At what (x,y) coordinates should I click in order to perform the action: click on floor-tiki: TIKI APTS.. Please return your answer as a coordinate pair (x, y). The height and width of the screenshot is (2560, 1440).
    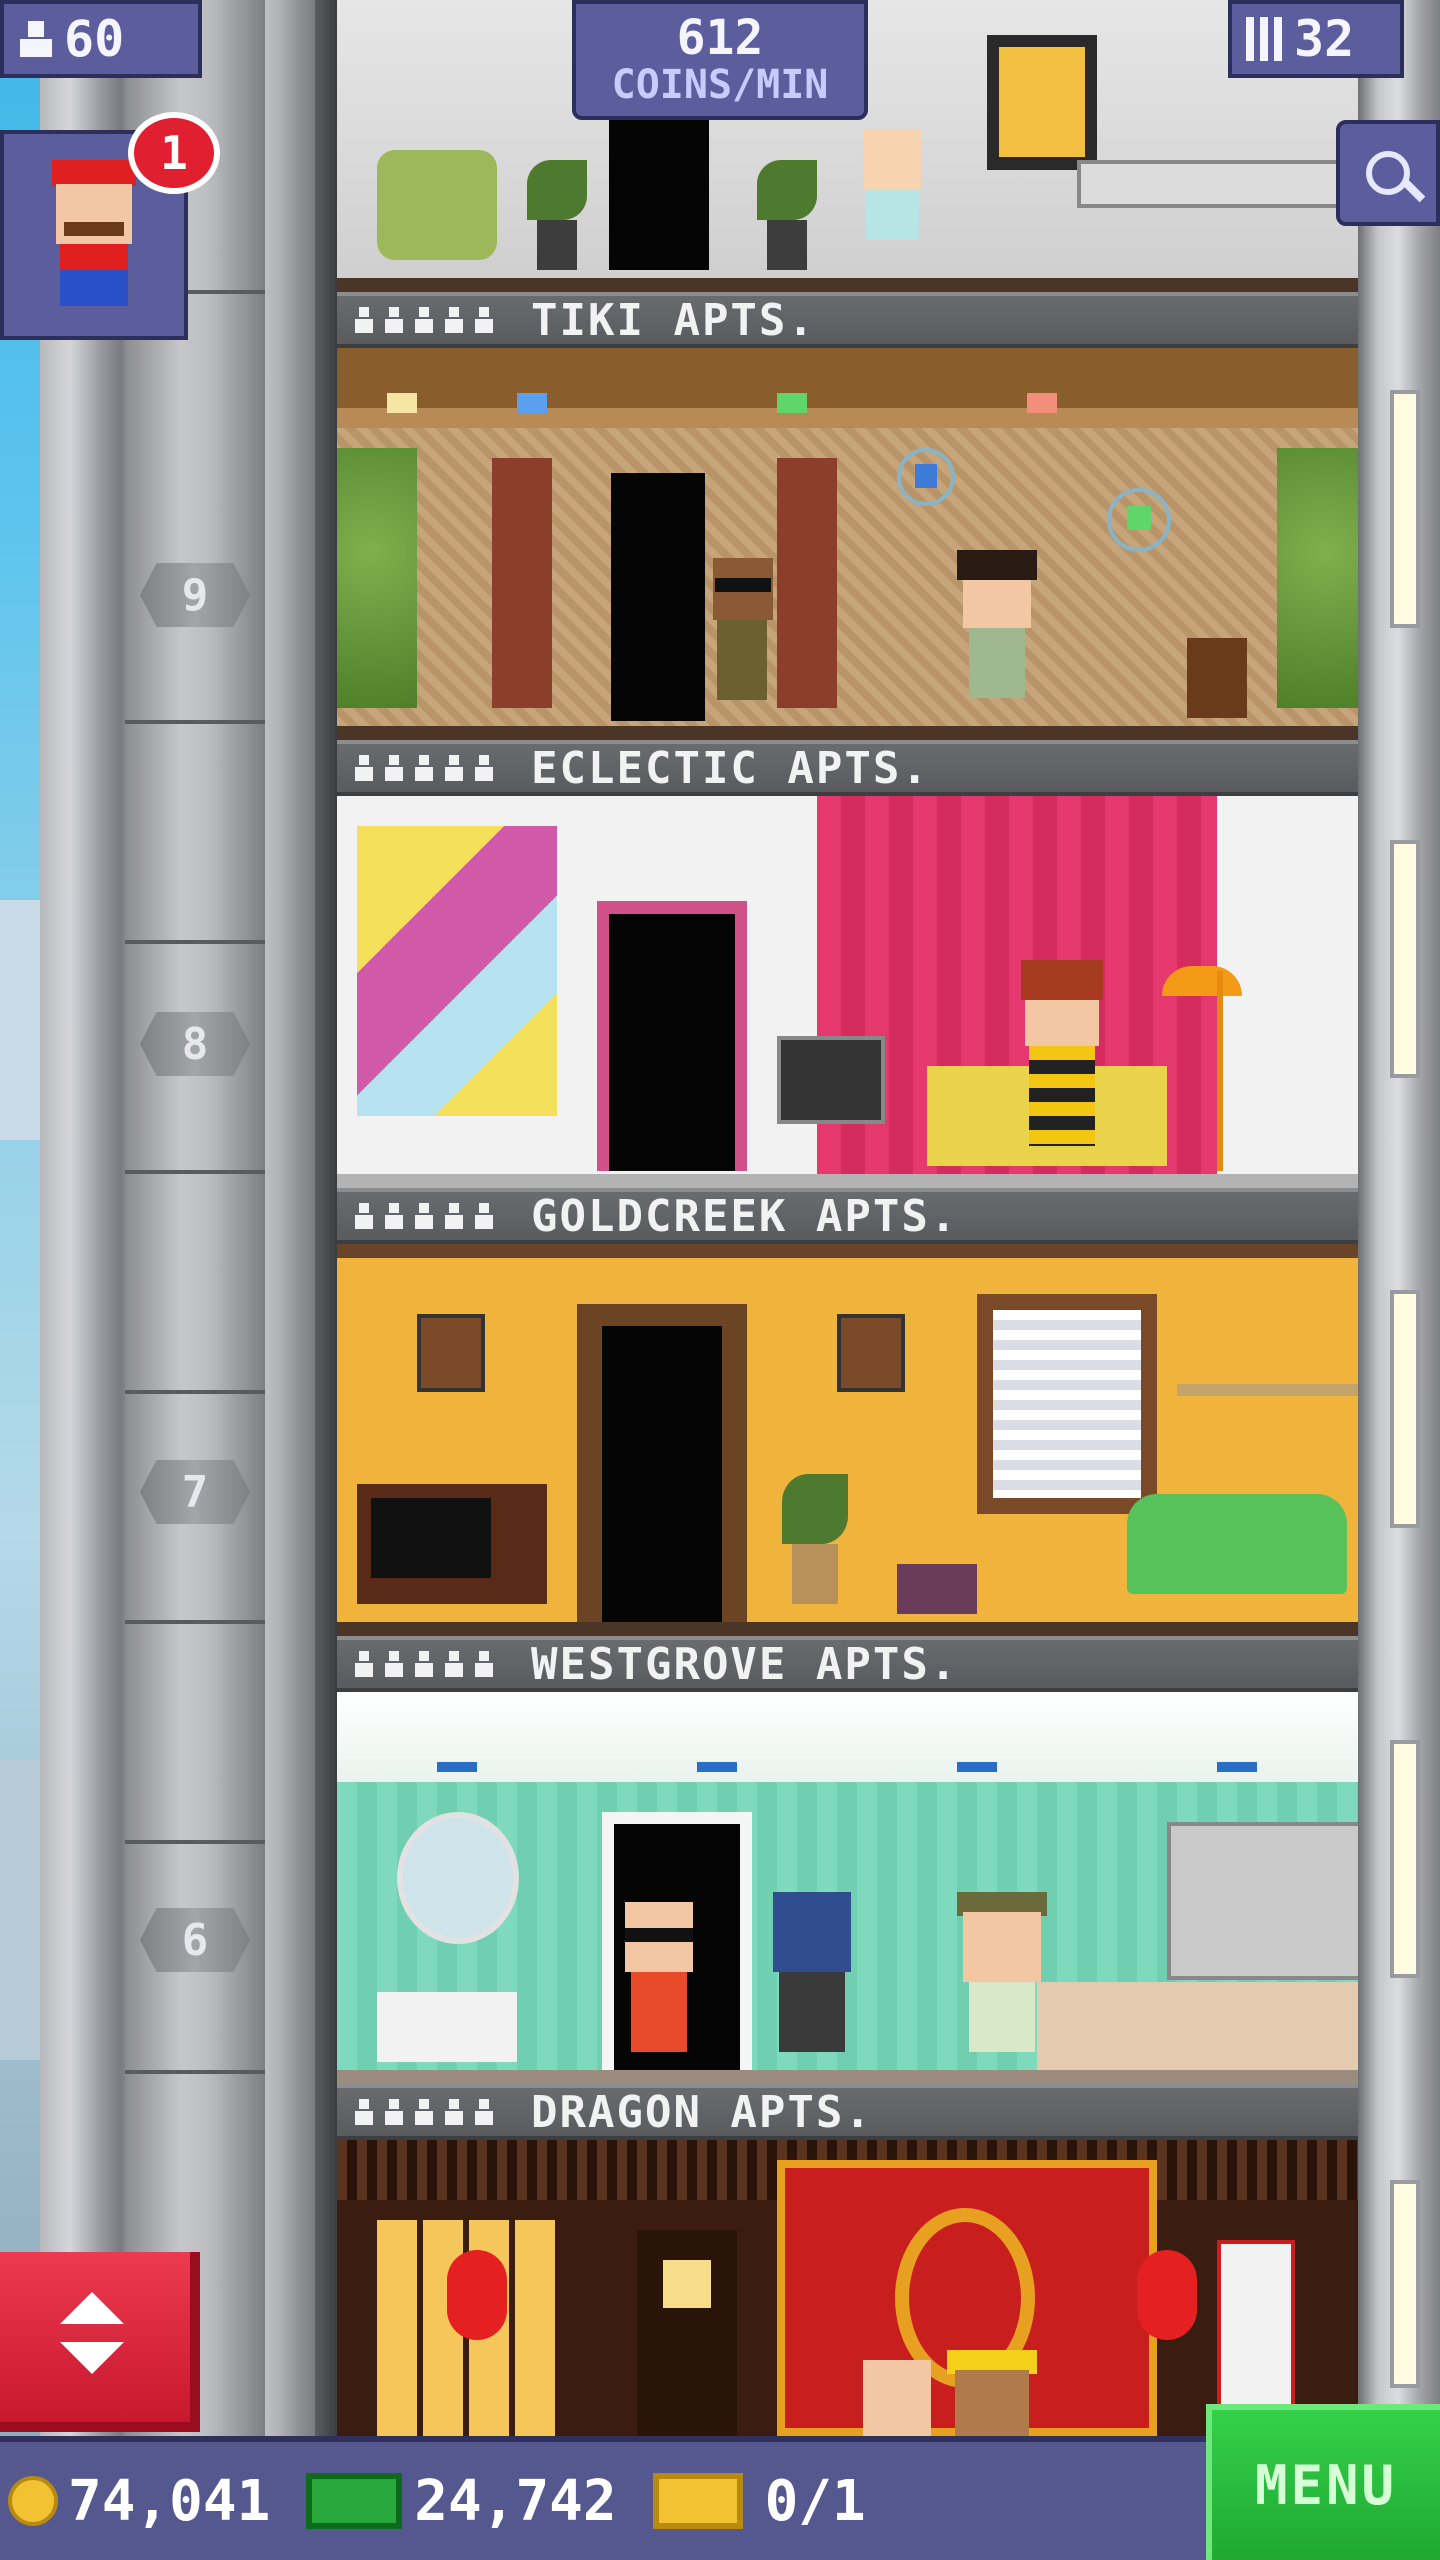
    Looking at the image, I should click on (847, 516).